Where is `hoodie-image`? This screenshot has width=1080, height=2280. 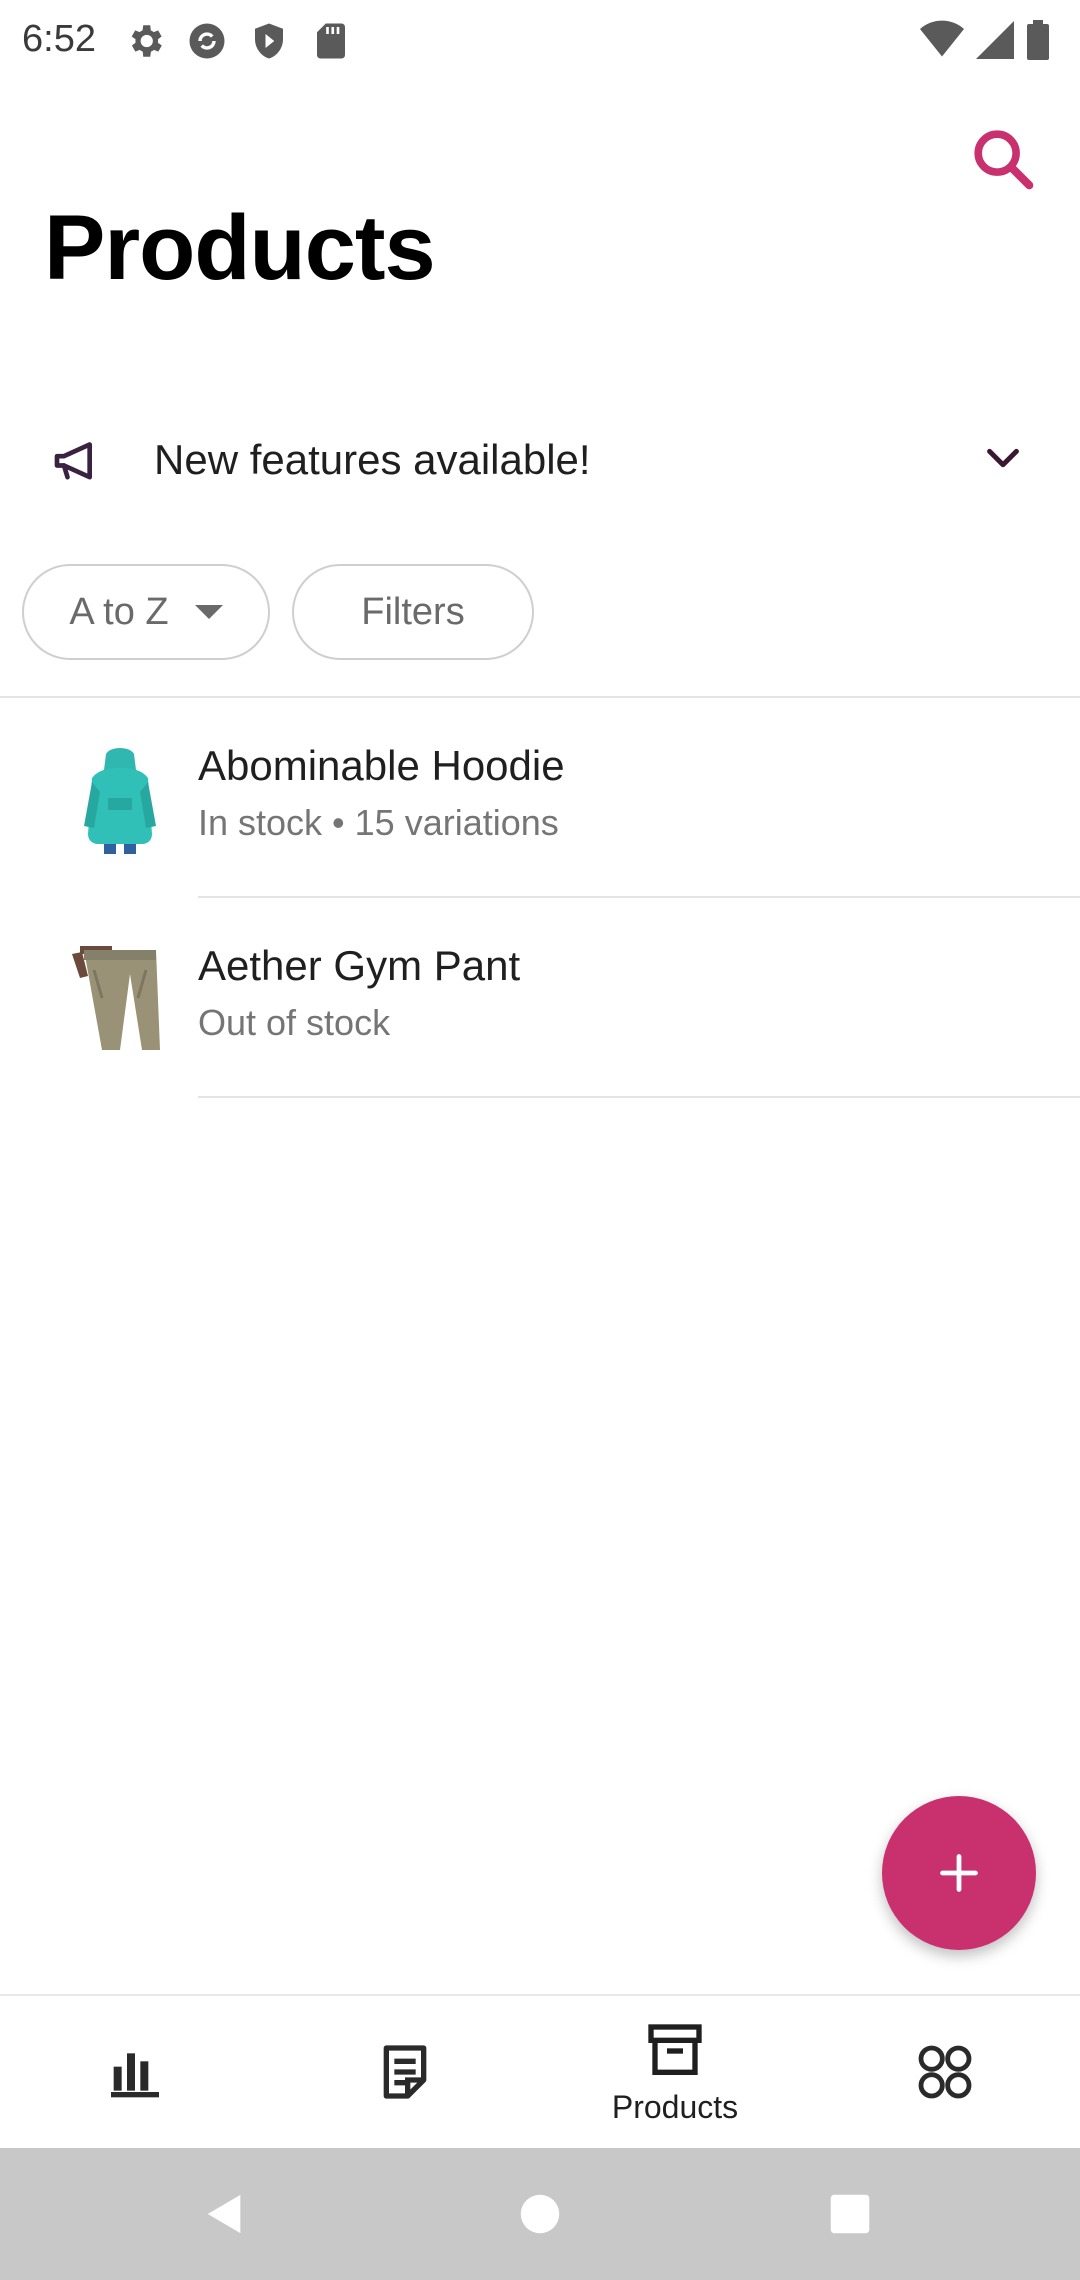
hoodie-image is located at coordinates (120, 798).